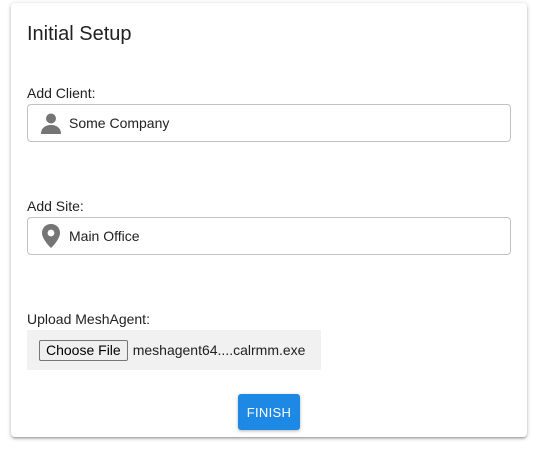 This screenshot has height=455, width=546. What do you see at coordinates (51, 123) in the screenshot?
I see `person-icon` at bounding box center [51, 123].